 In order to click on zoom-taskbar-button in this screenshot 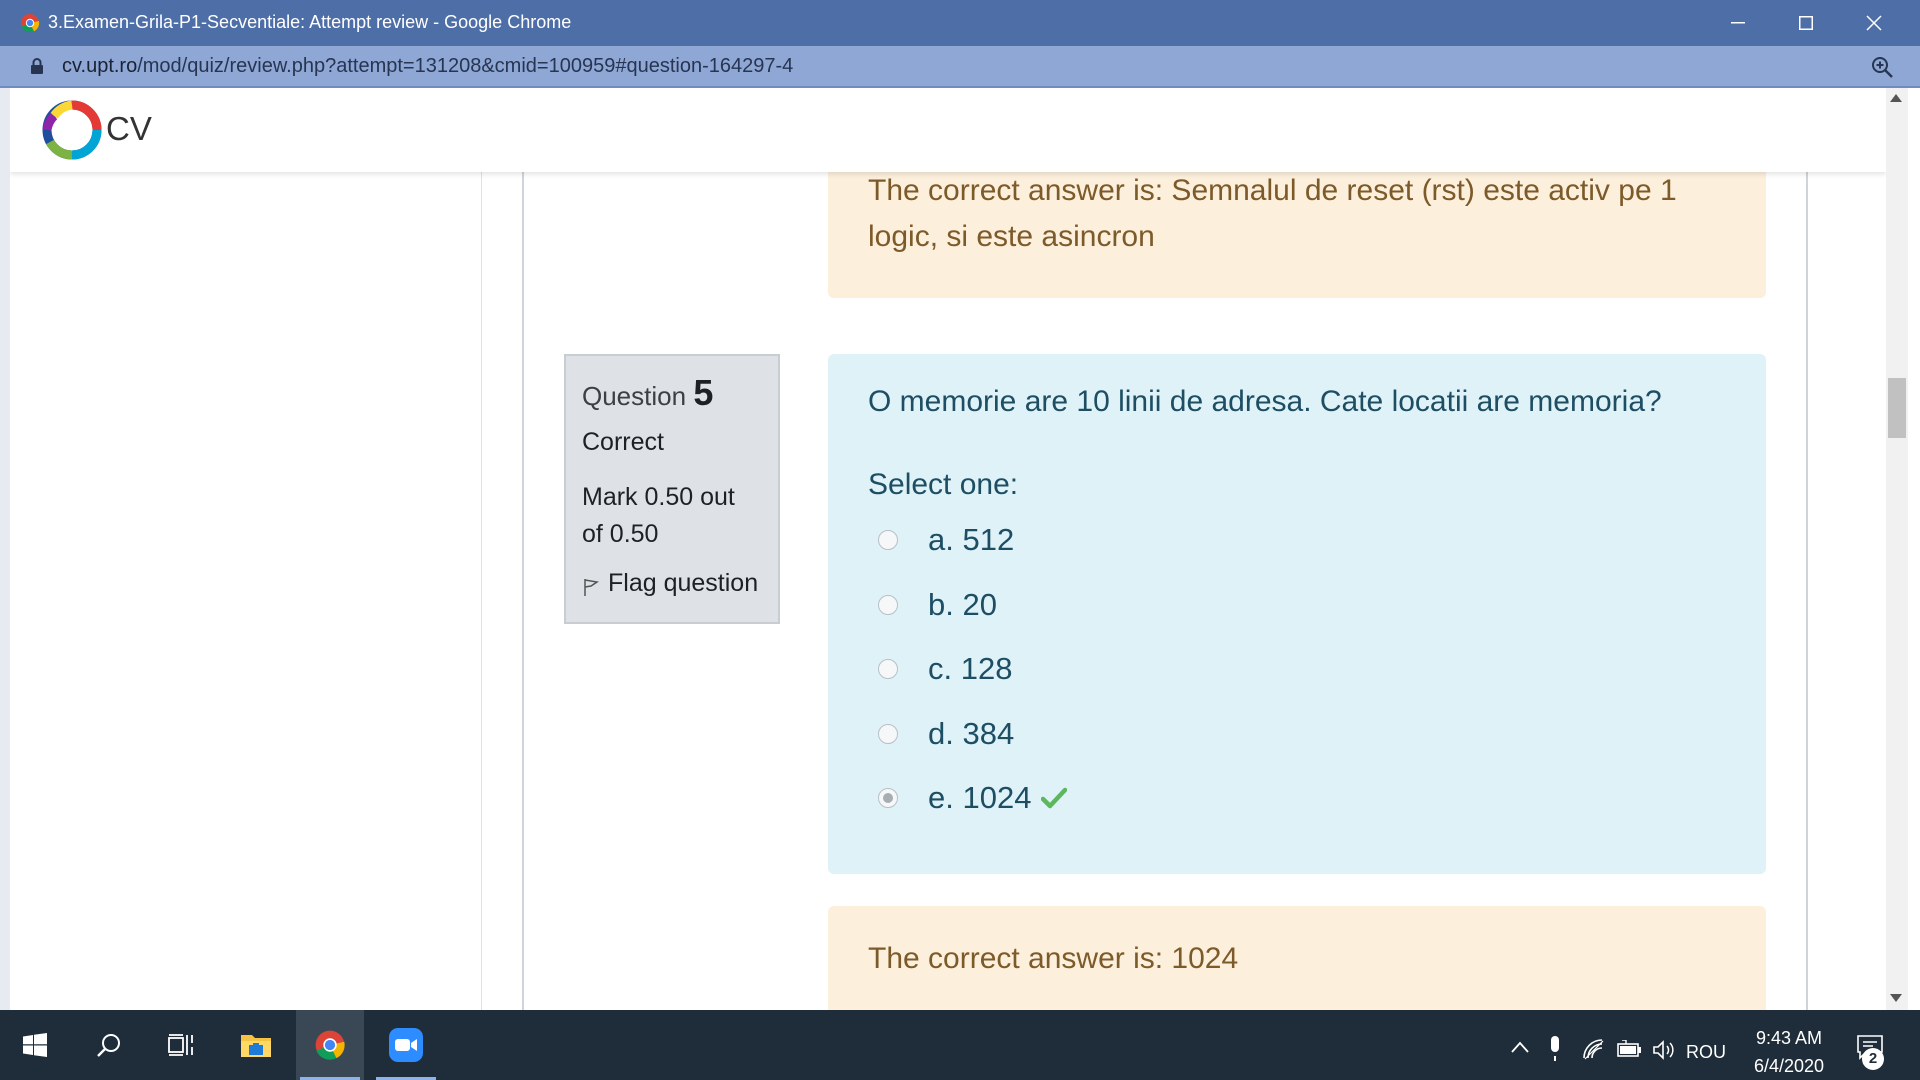, I will do `click(406, 1045)`.